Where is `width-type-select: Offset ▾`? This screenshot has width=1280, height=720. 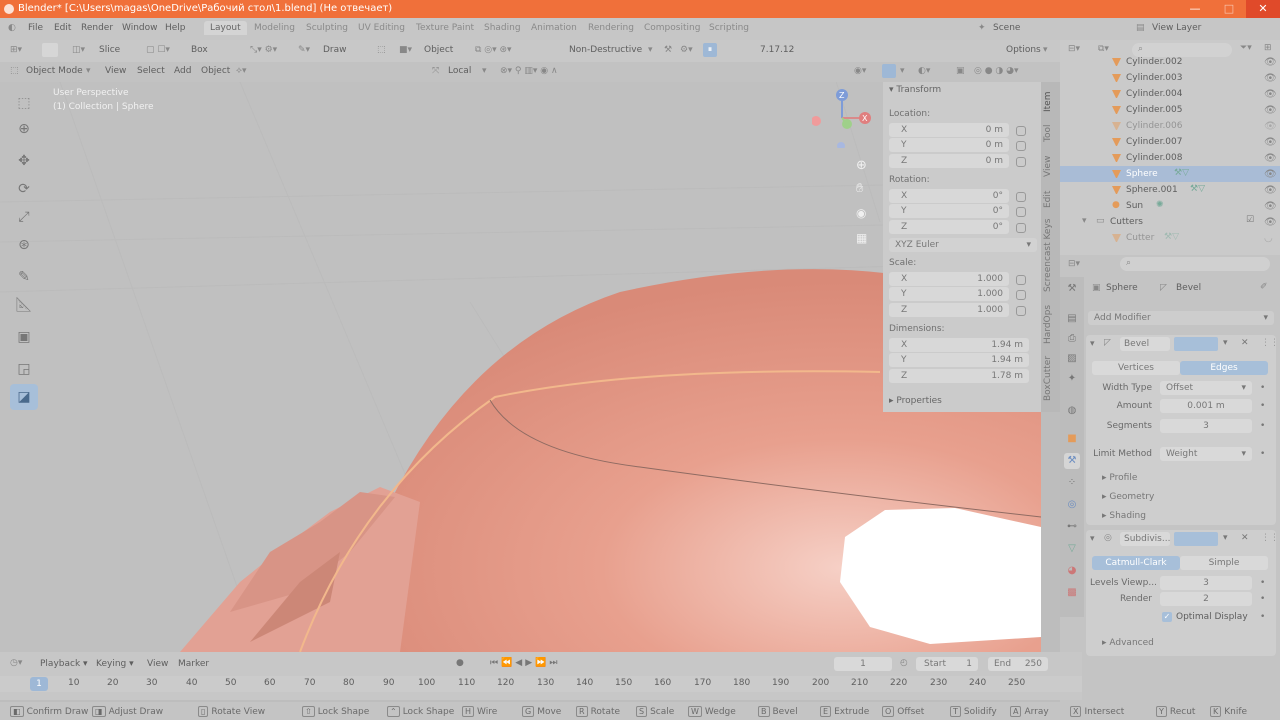 width-type-select: Offset ▾ is located at coordinates (1206, 388).